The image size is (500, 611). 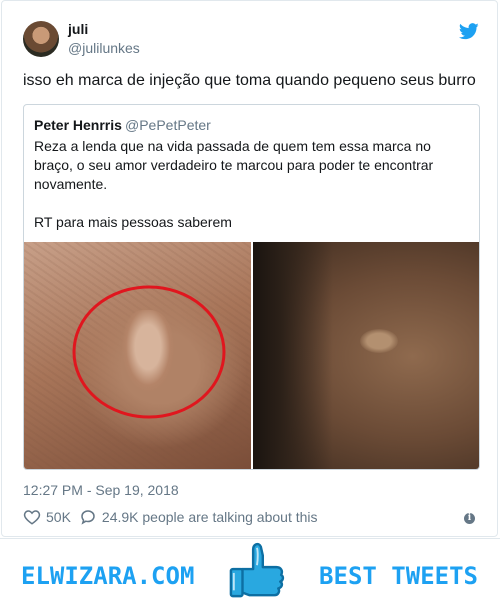 I want to click on quoted-author-handle: @PePetPeter, so click(x=168, y=125).